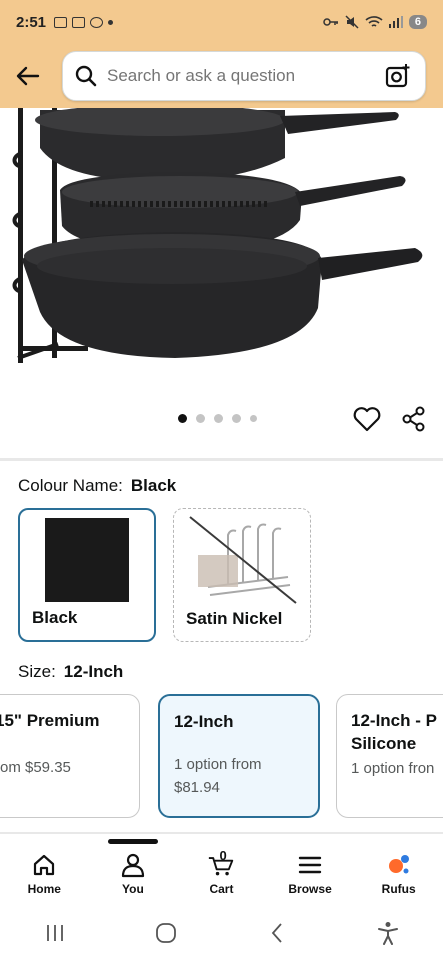 The height and width of the screenshot is (960, 443). What do you see at coordinates (389, 756) in the screenshot?
I see `size-option-12-inch-silicone: 12-Inch - P Silicone 1 option fron` at bounding box center [389, 756].